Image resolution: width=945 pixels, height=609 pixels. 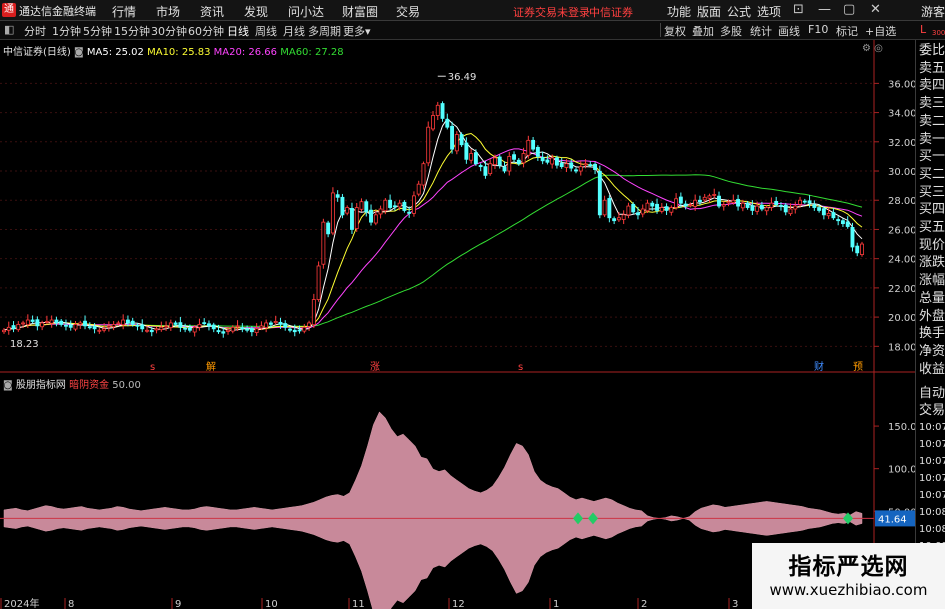 I want to click on quote-field-买四: 买四, so click(x=932, y=210).